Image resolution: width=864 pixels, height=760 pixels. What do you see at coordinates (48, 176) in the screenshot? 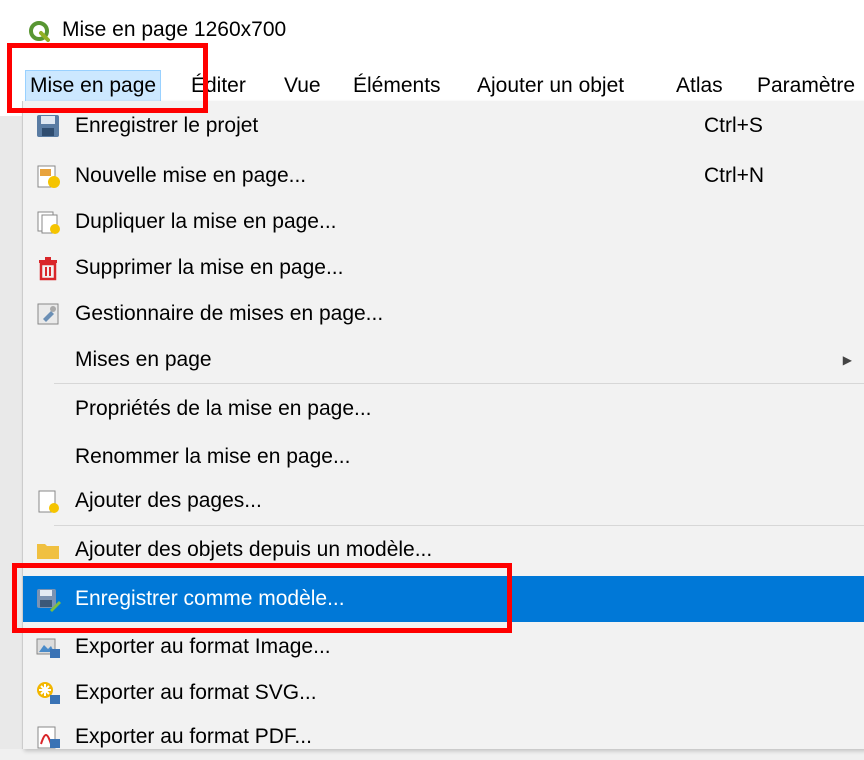
I see `new-layout-icon` at bounding box center [48, 176].